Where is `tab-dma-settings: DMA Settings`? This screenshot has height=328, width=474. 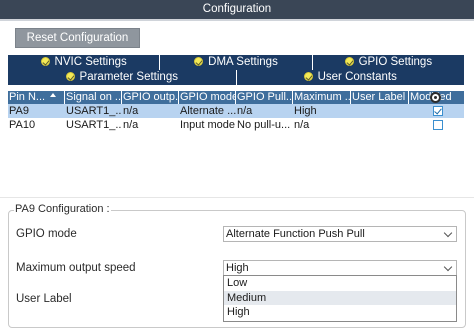 tab-dma-settings: DMA Settings is located at coordinates (236, 62).